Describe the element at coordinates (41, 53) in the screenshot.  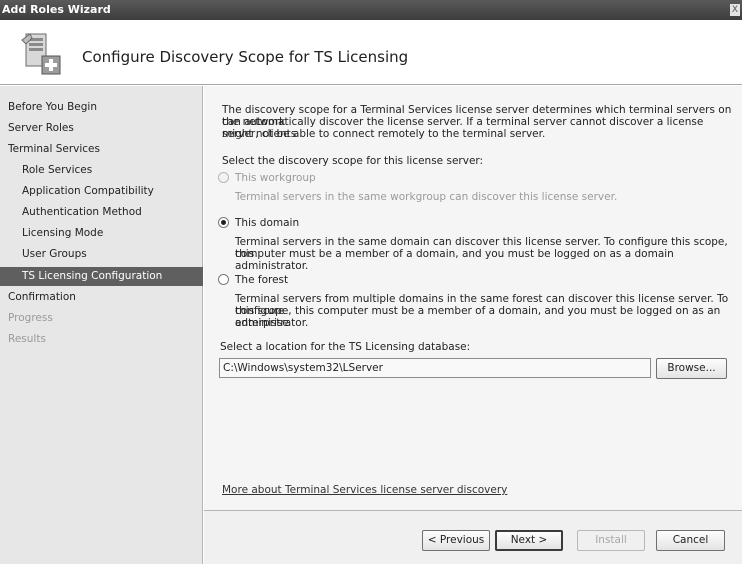
I see `server-add-icon` at that location.